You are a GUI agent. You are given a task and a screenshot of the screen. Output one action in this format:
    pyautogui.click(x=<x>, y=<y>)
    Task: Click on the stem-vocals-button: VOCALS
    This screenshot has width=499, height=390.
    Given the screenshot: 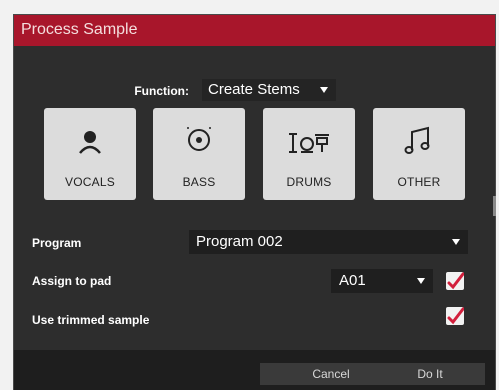 What is the action you would take?
    pyautogui.click(x=90, y=154)
    